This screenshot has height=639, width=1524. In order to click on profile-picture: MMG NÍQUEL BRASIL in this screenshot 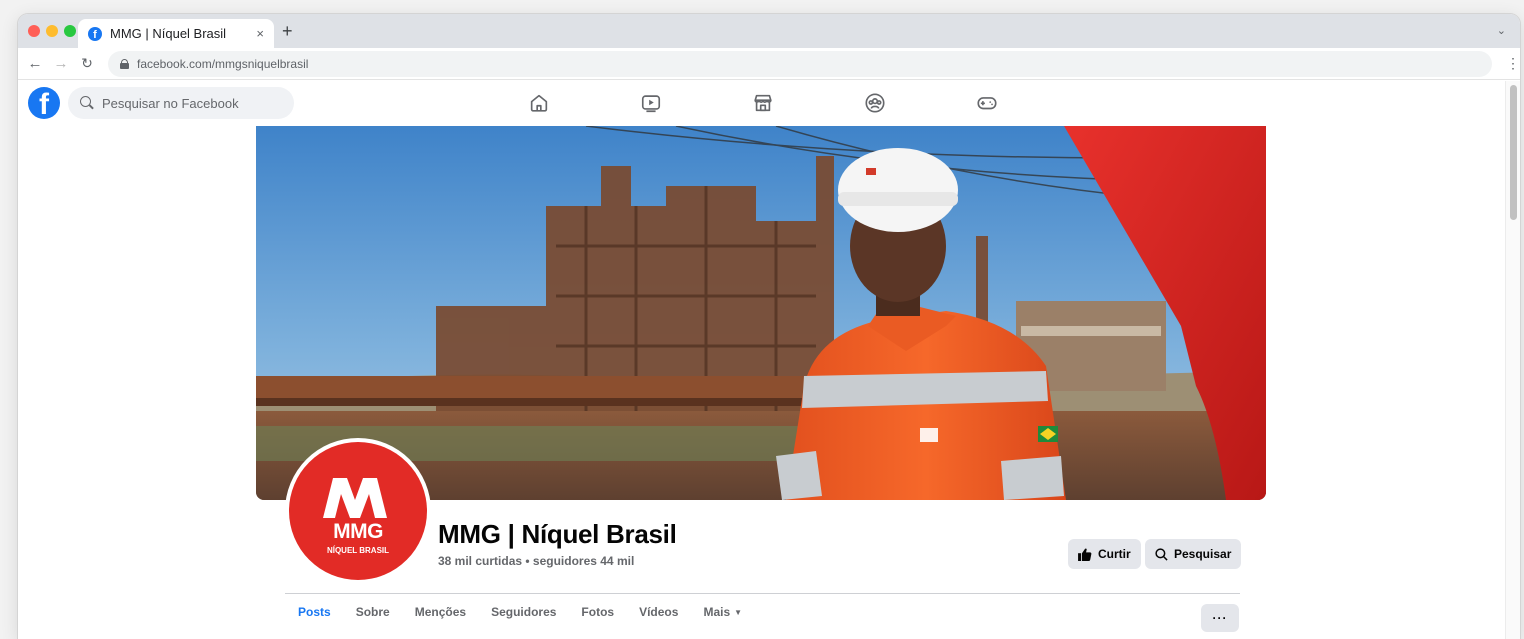, I will do `click(358, 511)`.